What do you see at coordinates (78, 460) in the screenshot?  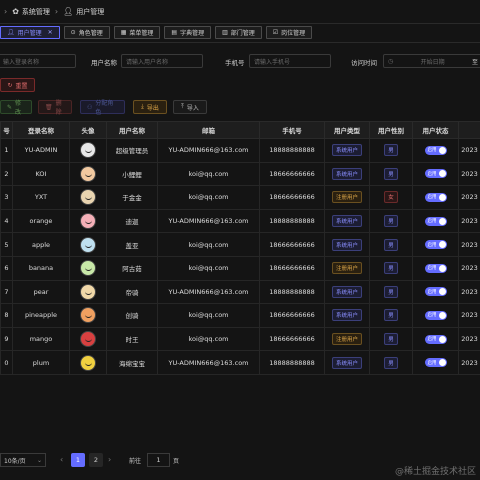 I see `page-1-button: 1` at bounding box center [78, 460].